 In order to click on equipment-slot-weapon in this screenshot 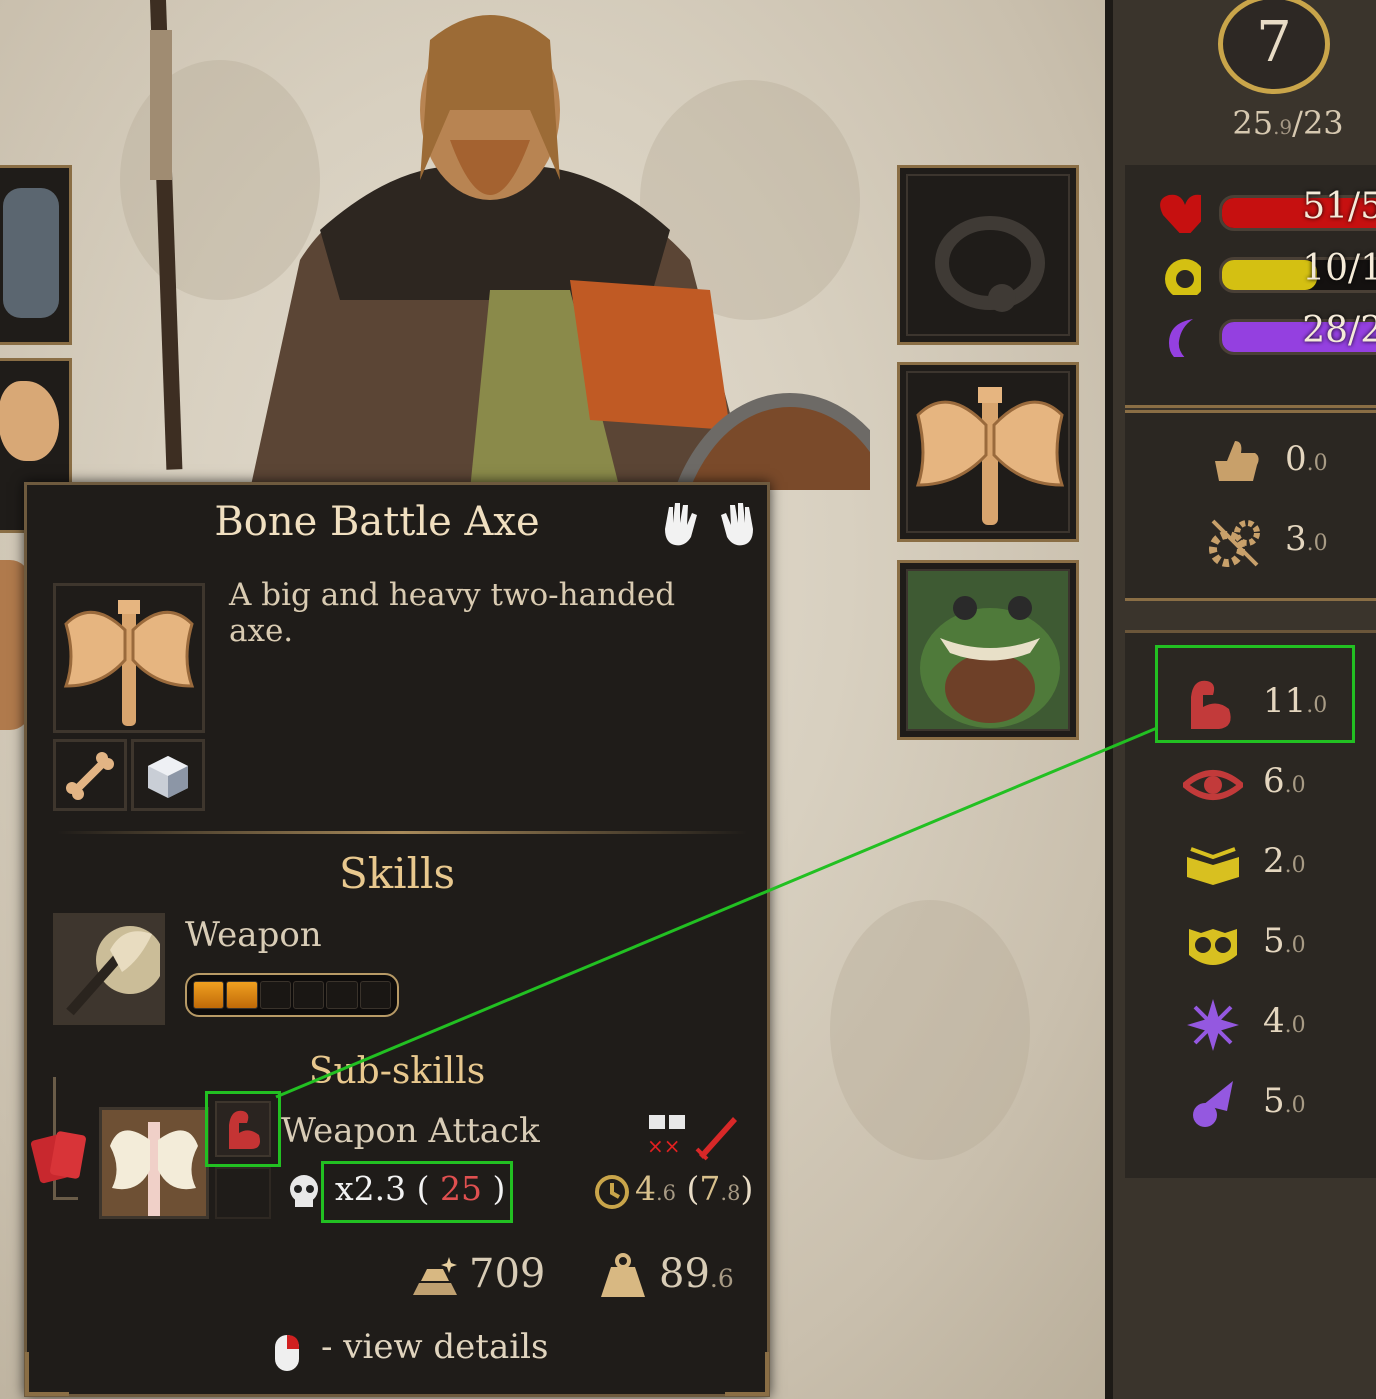, I will do `click(988, 452)`.